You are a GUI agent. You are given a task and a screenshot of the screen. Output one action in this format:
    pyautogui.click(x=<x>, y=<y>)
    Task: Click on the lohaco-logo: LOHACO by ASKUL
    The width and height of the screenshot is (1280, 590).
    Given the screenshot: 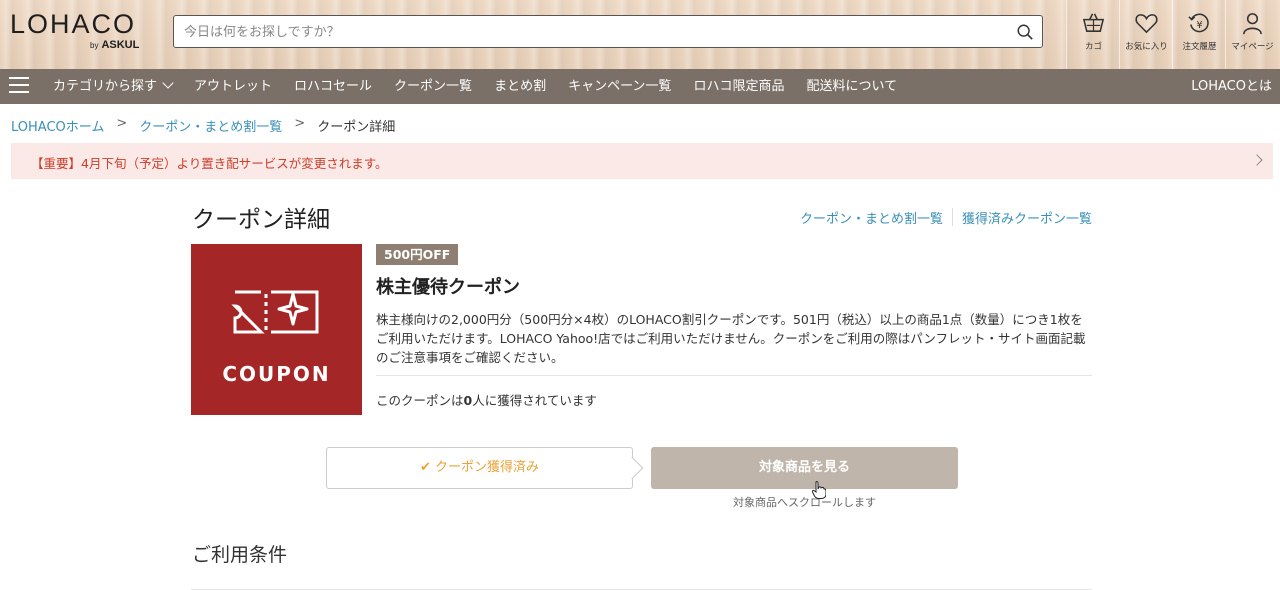 What is the action you would take?
    pyautogui.click(x=82, y=31)
    